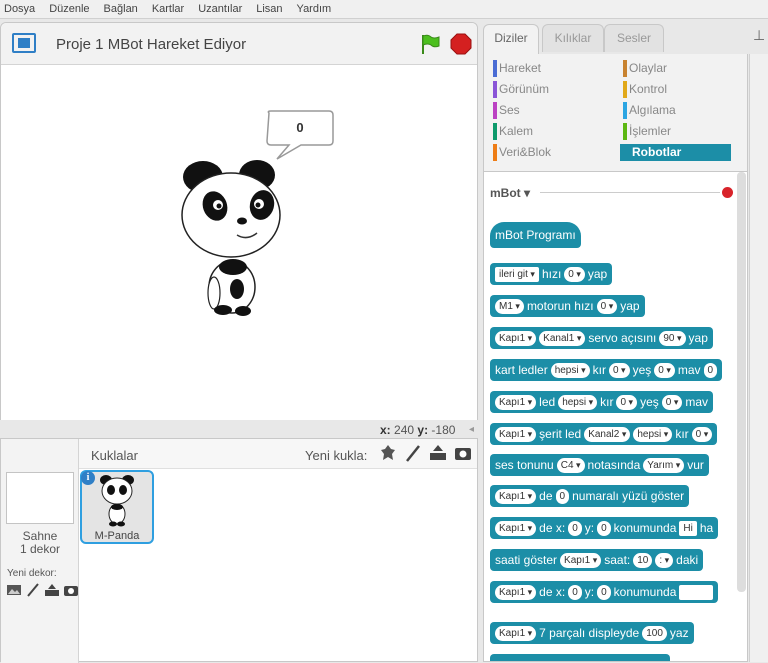 The image size is (768, 663). I want to click on stamp-icon: ⊥, so click(759, 35).